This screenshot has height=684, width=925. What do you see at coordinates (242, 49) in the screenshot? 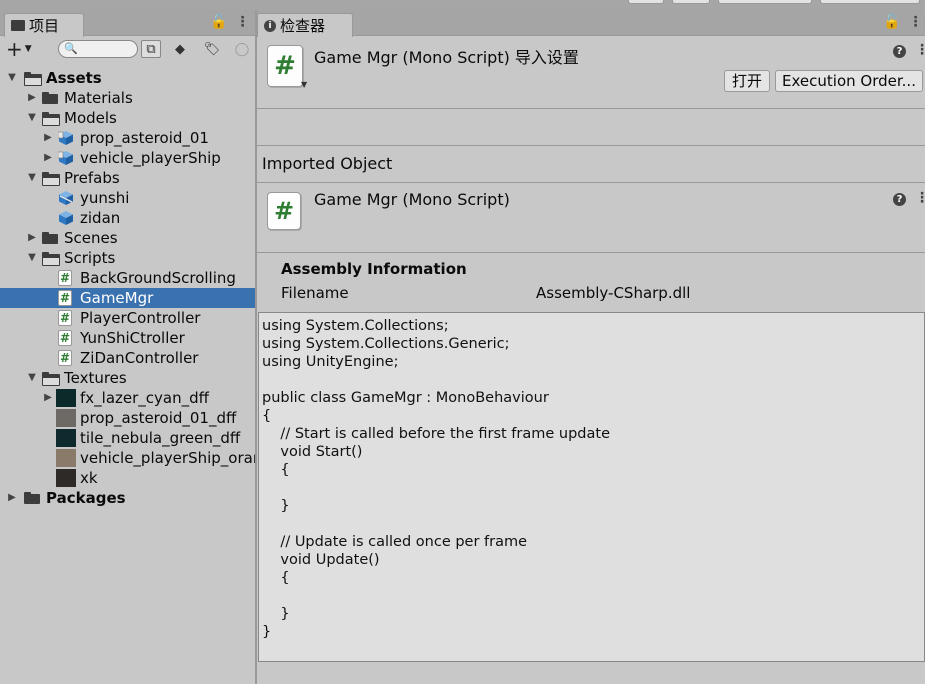
I see `hidden-packages-icon: ◯` at bounding box center [242, 49].